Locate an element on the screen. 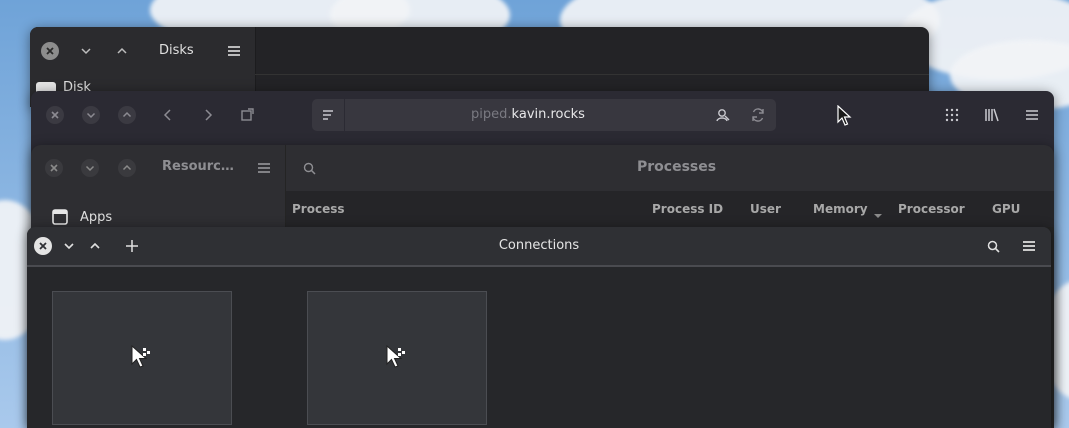  reader-view-button is located at coordinates (328, 115).